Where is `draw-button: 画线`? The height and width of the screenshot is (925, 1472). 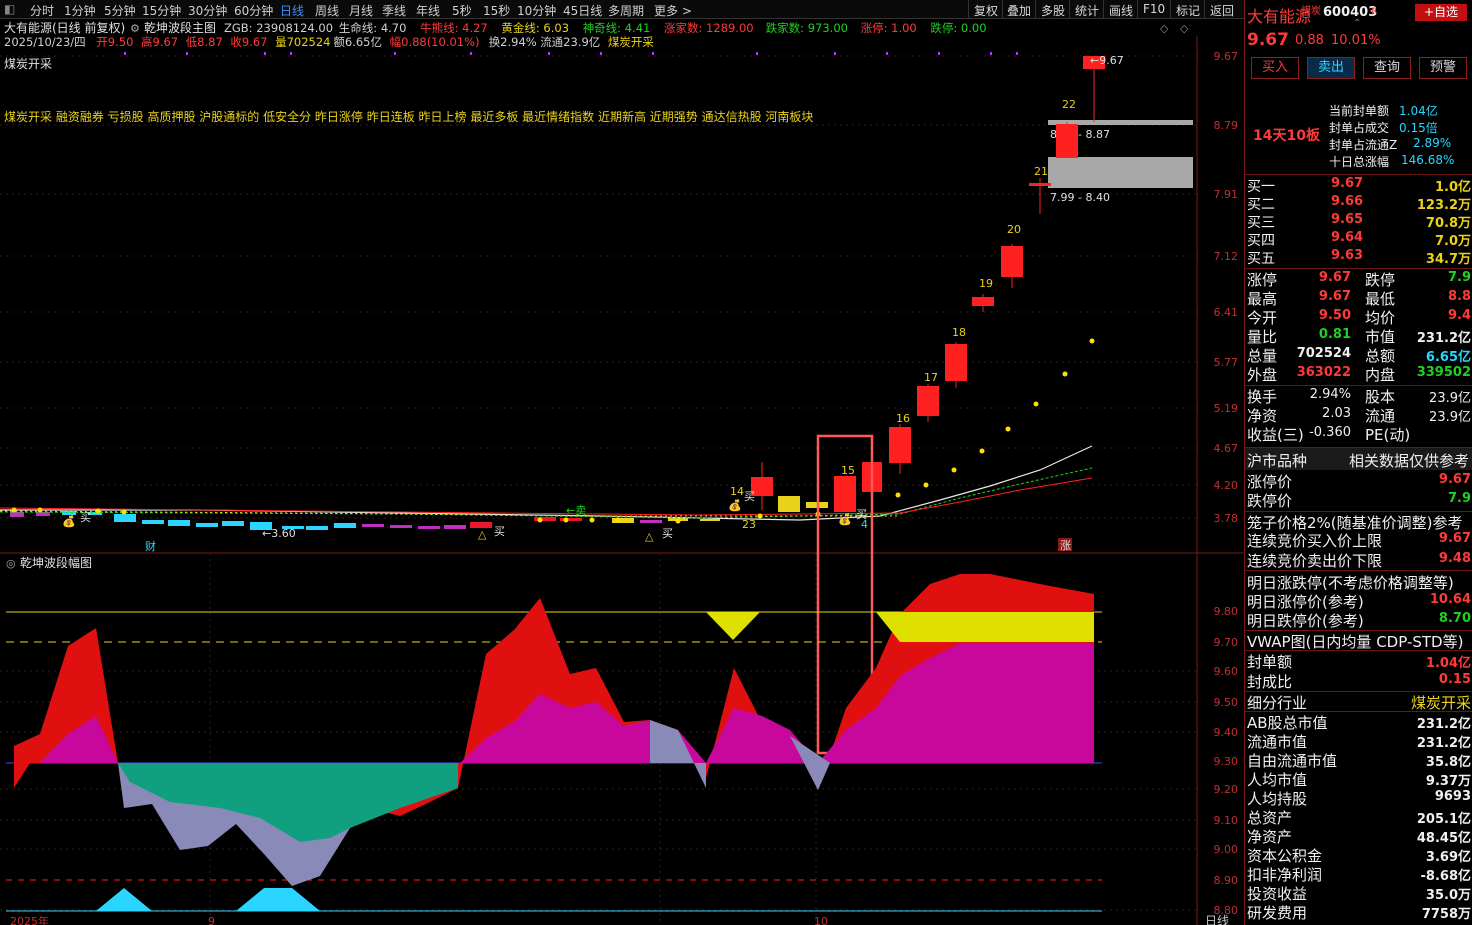
draw-button: 画线 is located at coordinates (1121, 10).